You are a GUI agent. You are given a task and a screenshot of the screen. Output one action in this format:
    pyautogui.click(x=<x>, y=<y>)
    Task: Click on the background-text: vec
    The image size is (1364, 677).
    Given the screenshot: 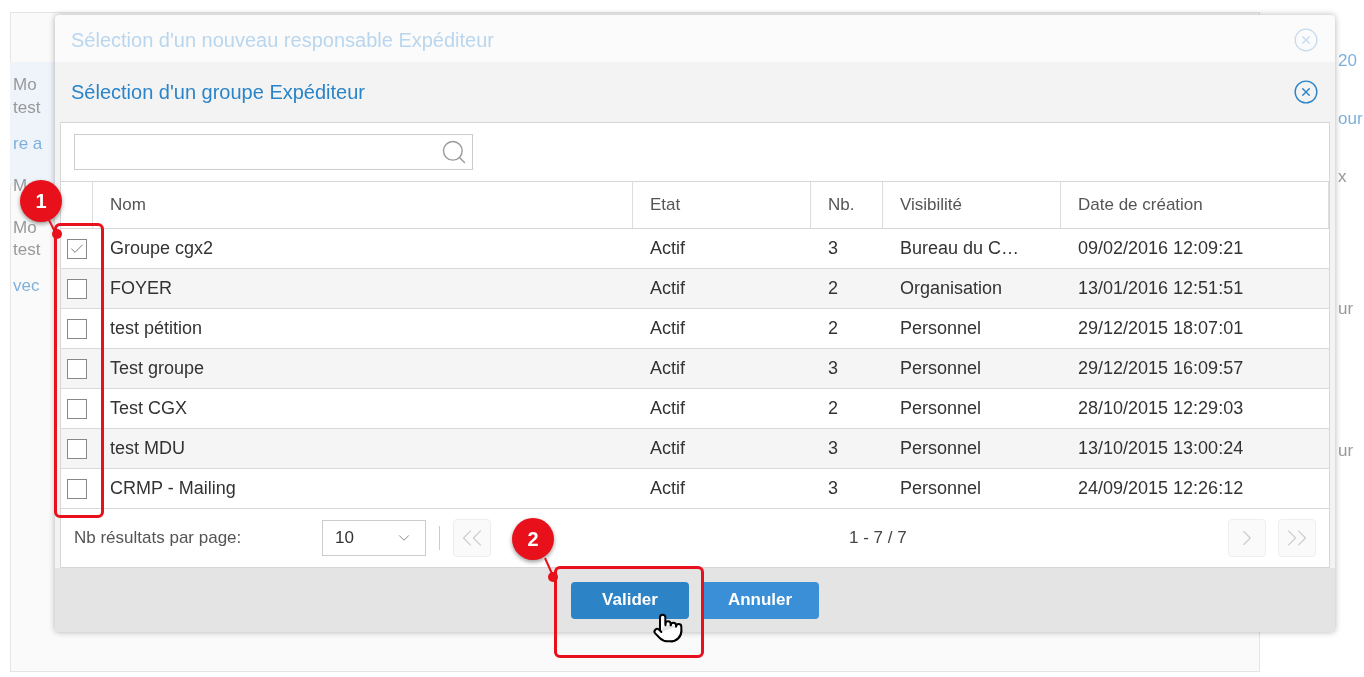 What is the action you would take?
    pyautogui.click(x=26, y=286)
    